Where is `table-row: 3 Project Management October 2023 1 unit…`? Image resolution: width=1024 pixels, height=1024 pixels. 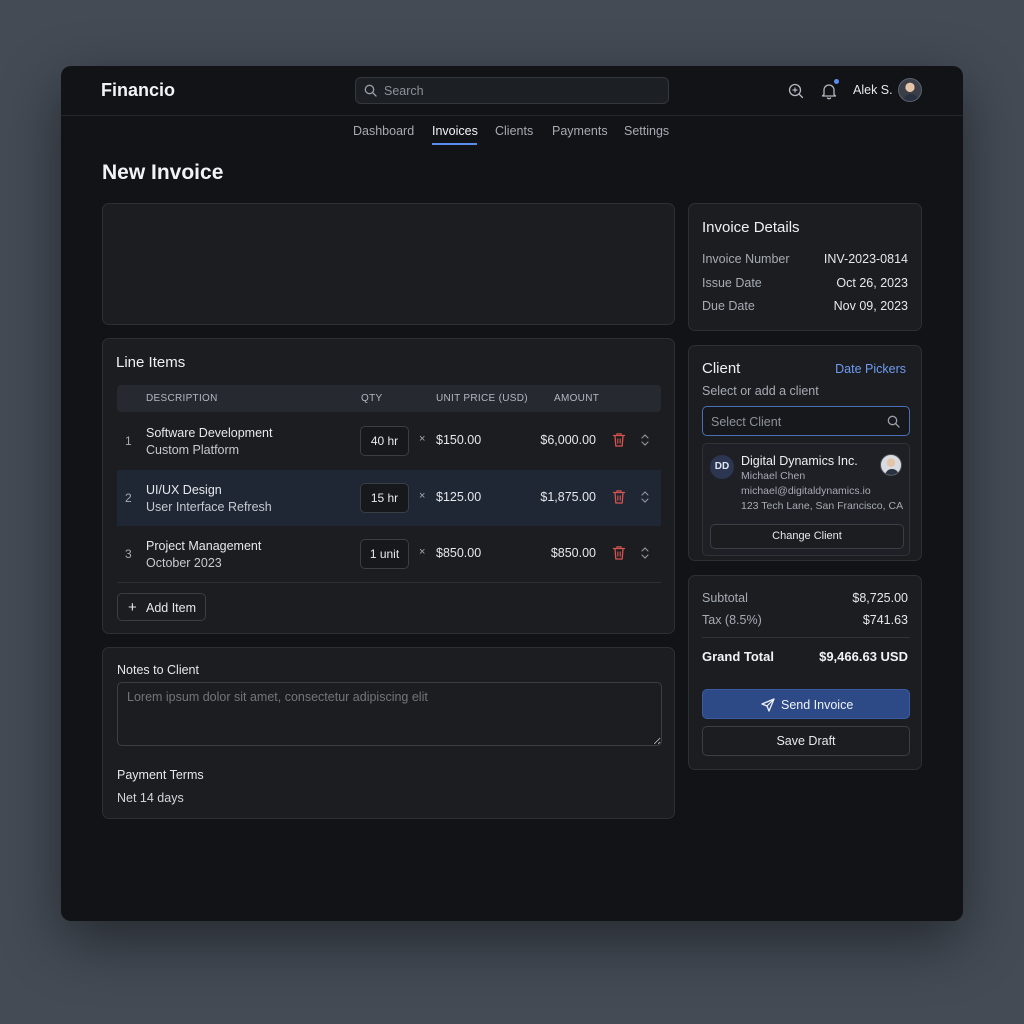
table-row: 3 Project Management October 2023 1 unit… is located at coordinates (389, 554).